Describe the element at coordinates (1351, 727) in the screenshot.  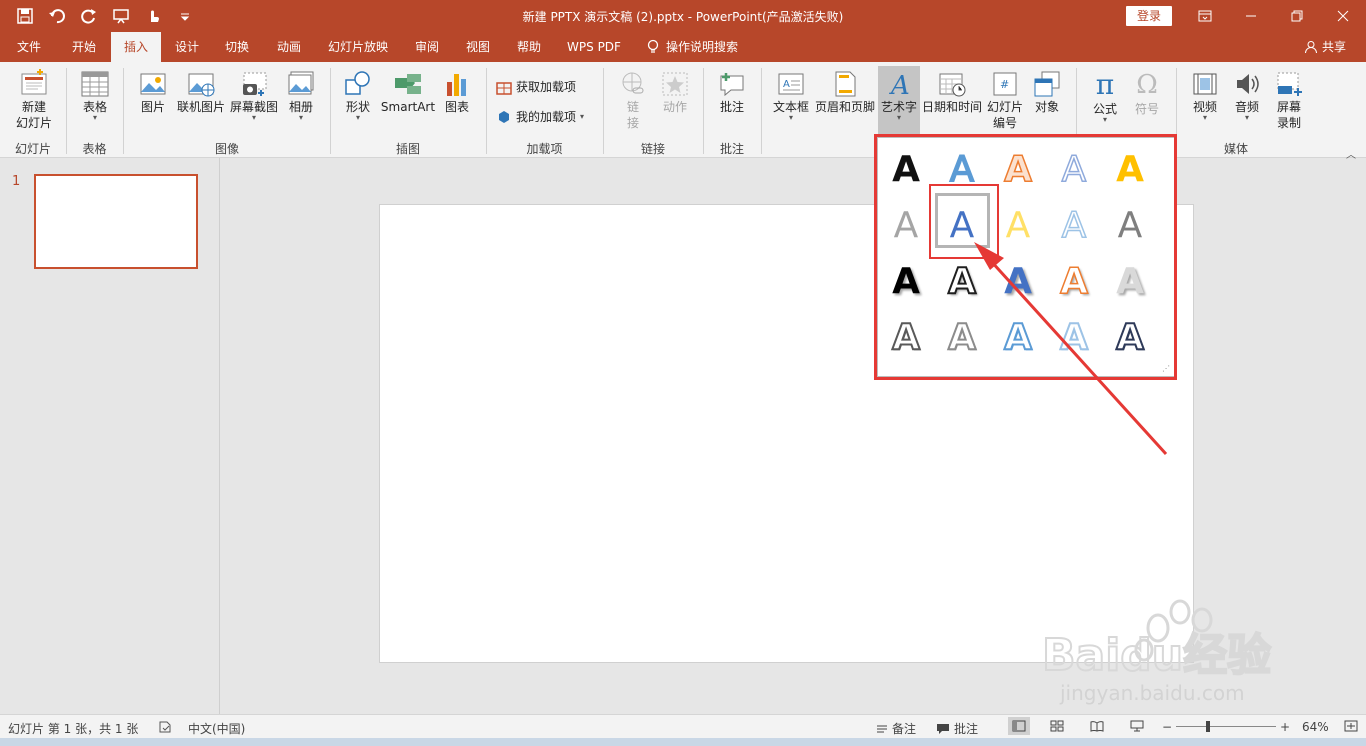
I see `fit-to-window-icon` at that location.